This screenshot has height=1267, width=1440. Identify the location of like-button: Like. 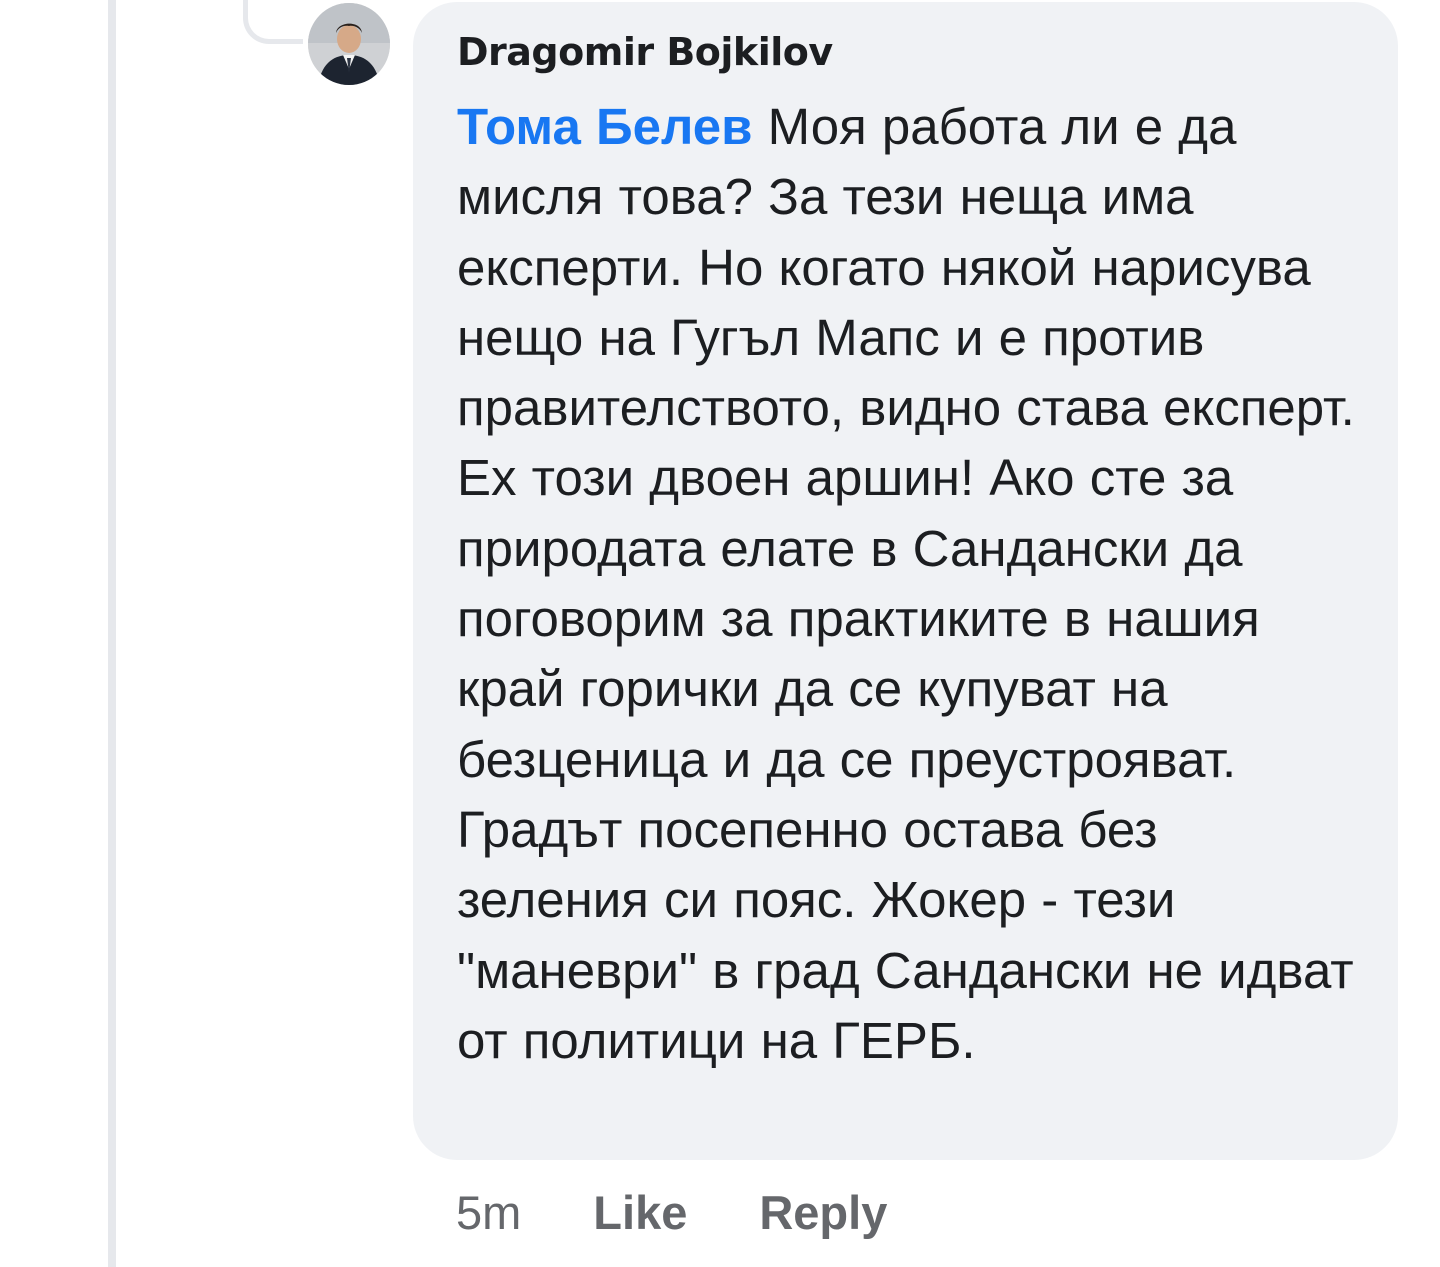
(640, 1212).